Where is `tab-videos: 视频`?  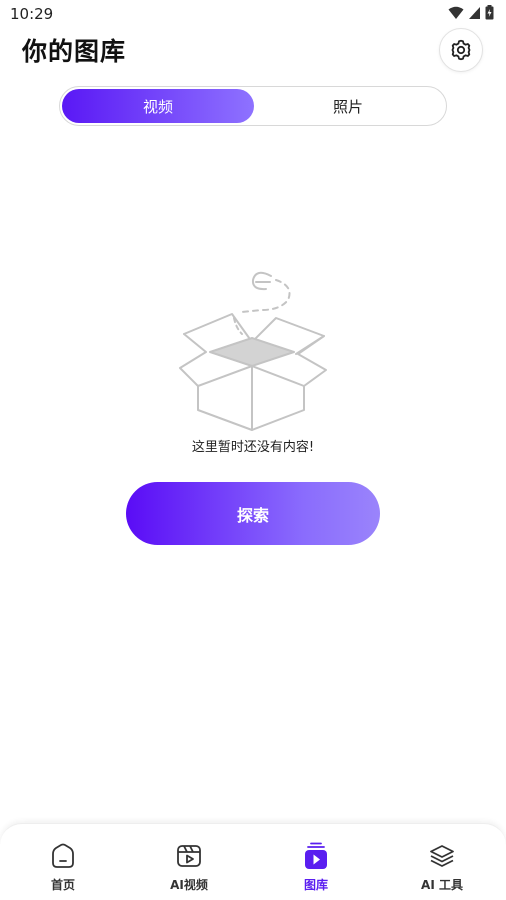
tab-videos: 视频 is located at coordinates (158, 106).